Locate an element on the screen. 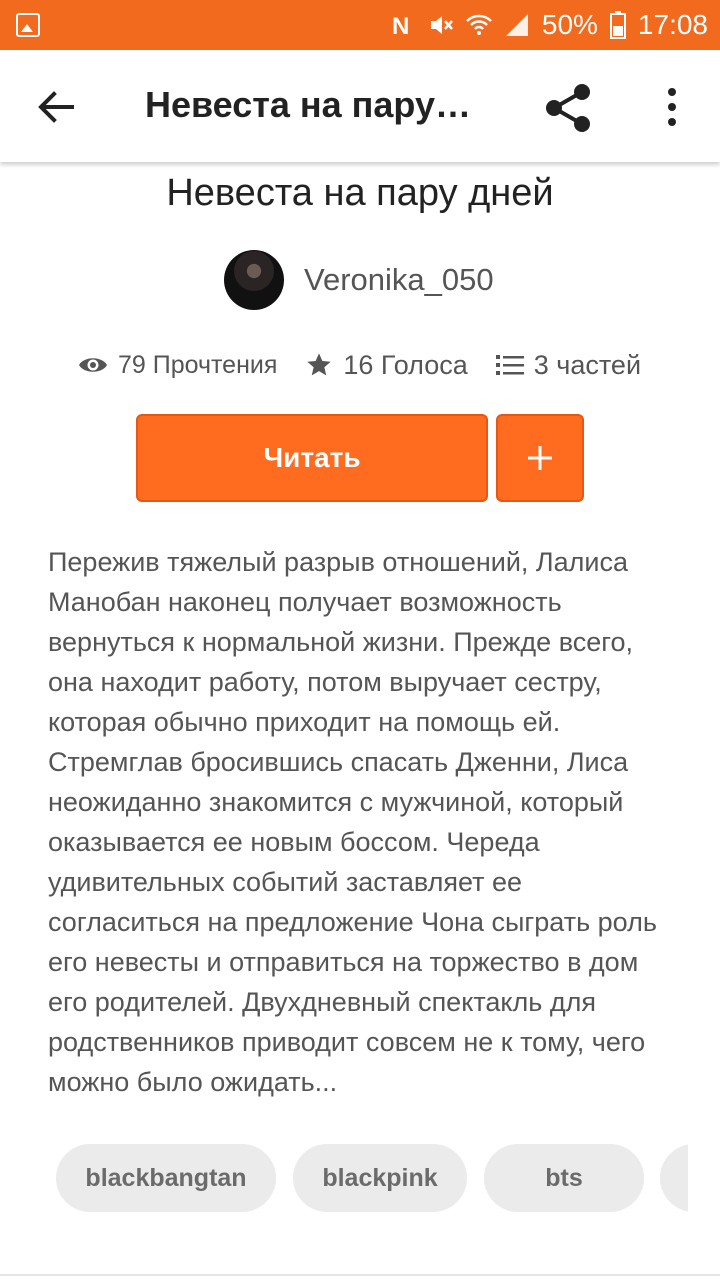  story-title: Невеста на пару дней is located at coordinates (360, 193).